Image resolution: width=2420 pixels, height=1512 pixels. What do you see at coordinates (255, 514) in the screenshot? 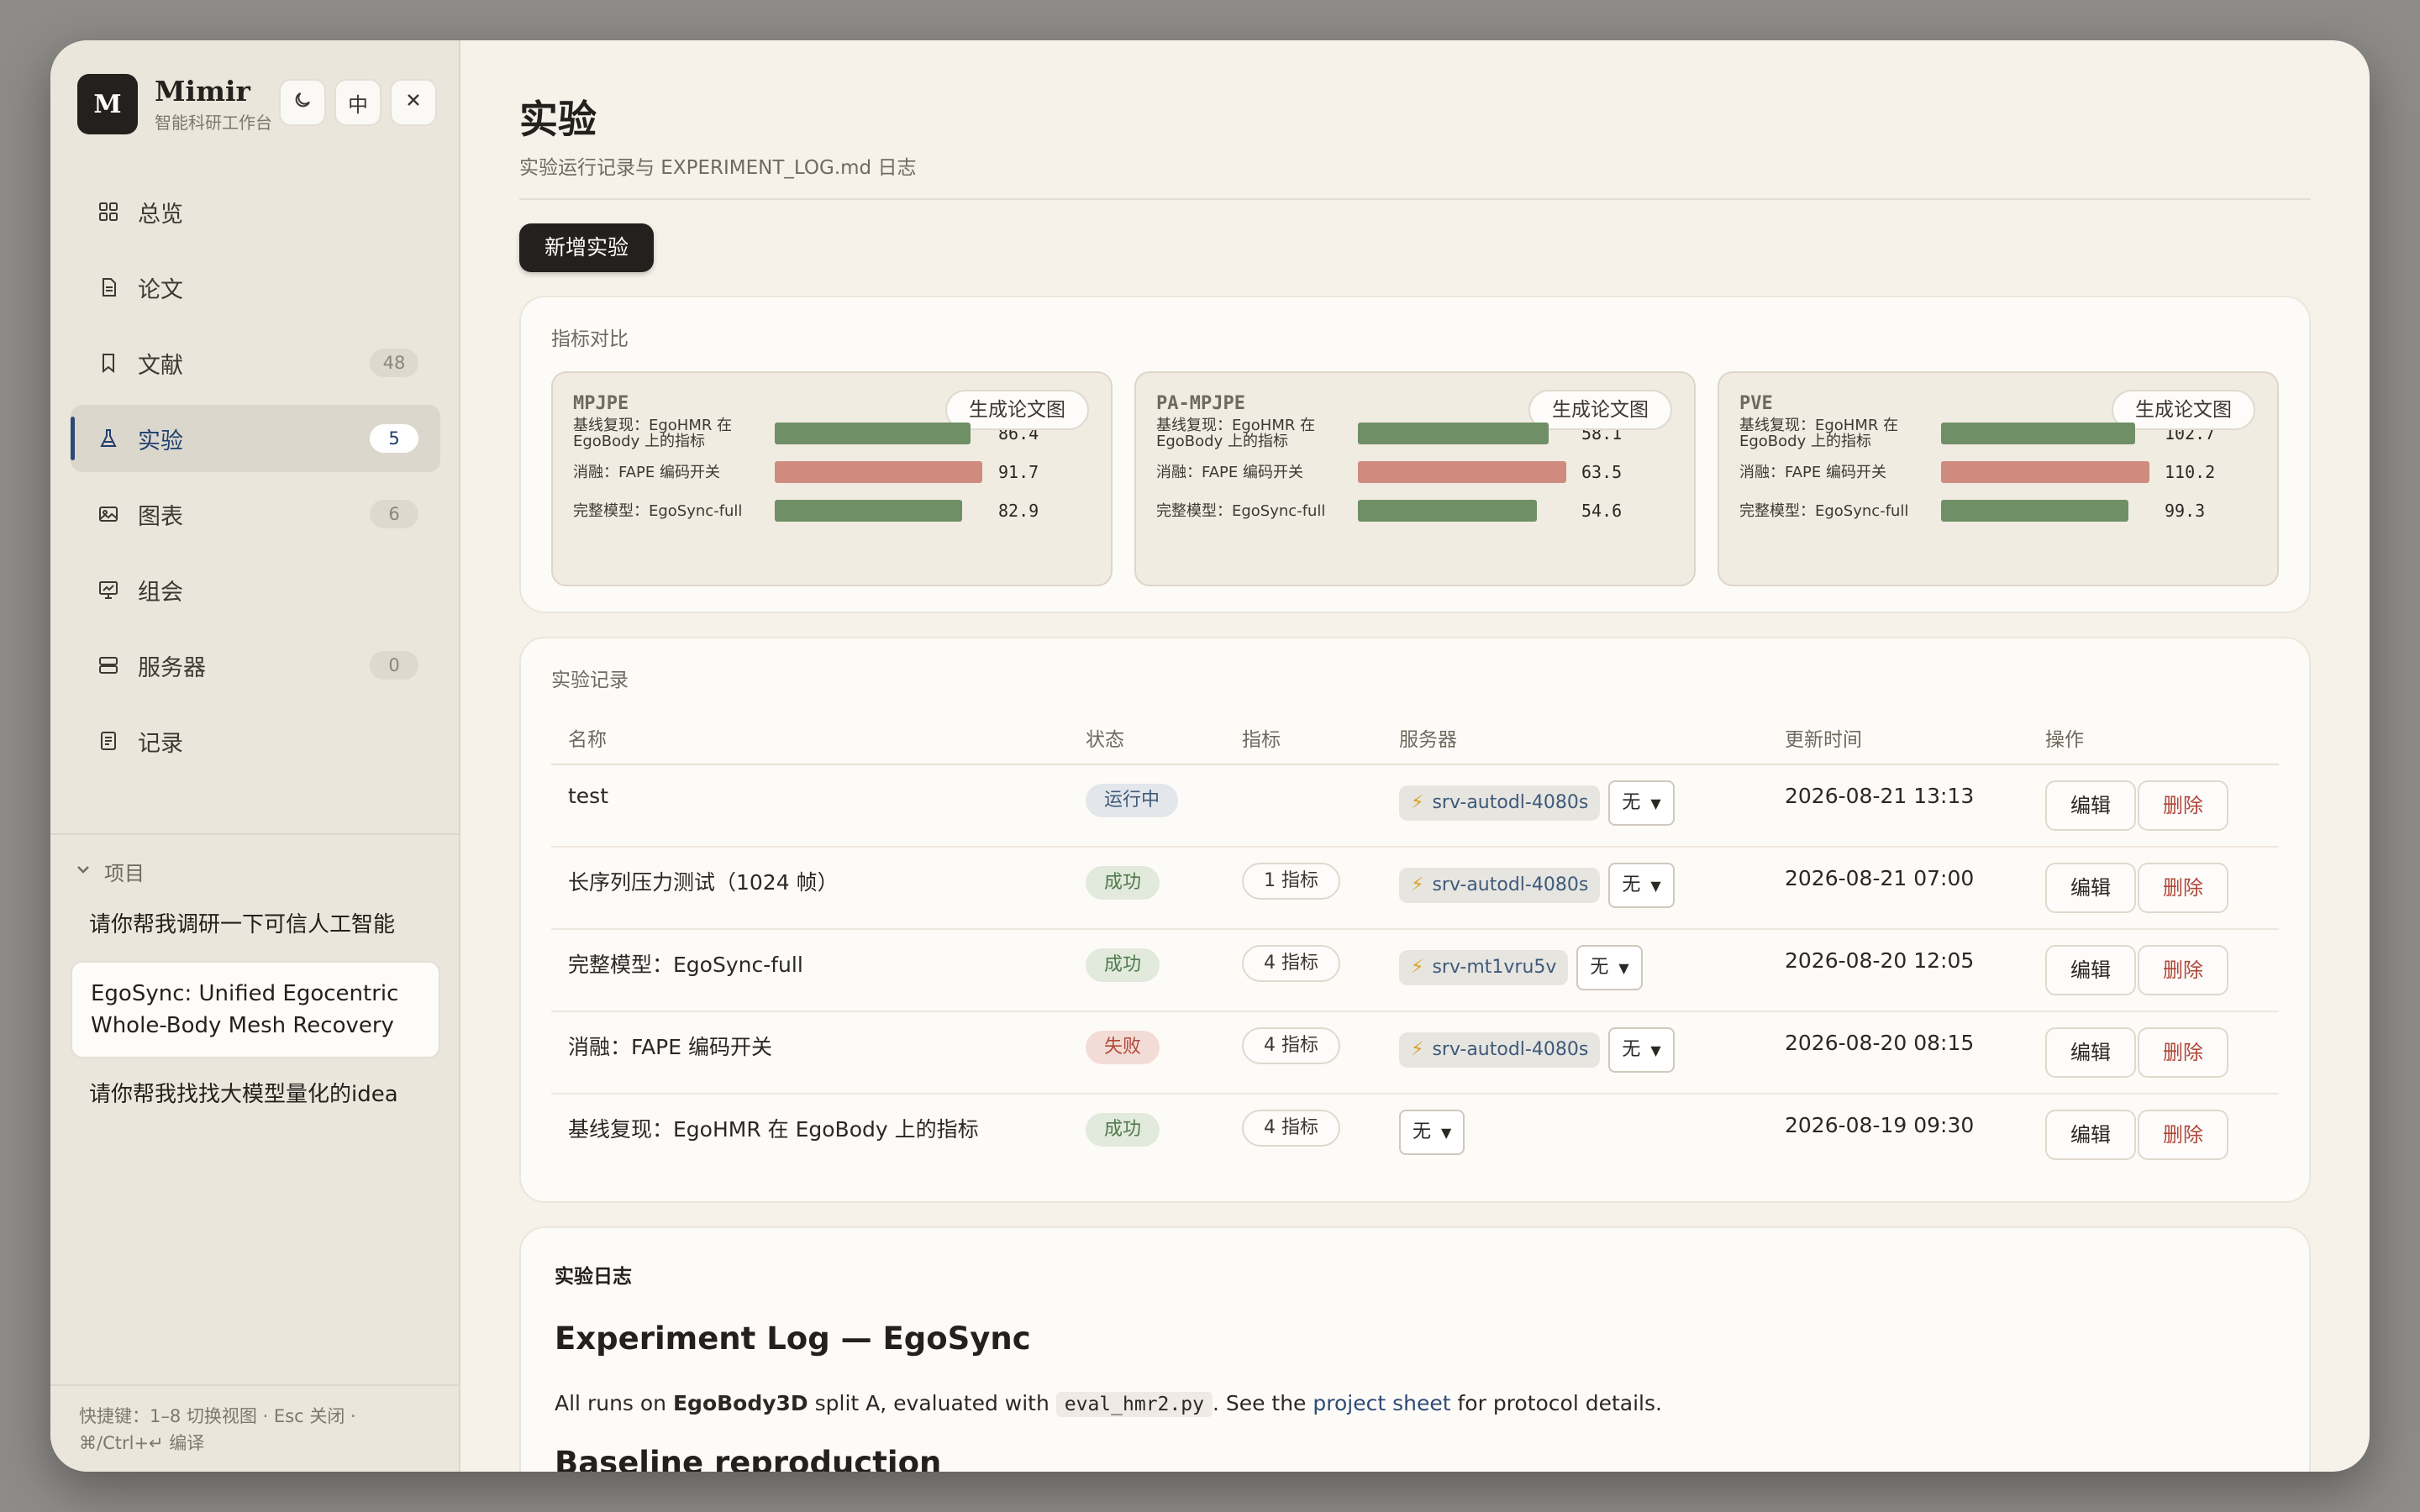
I see `sidebar-item-figures: 图表 6` at bounding box center [255, 514].